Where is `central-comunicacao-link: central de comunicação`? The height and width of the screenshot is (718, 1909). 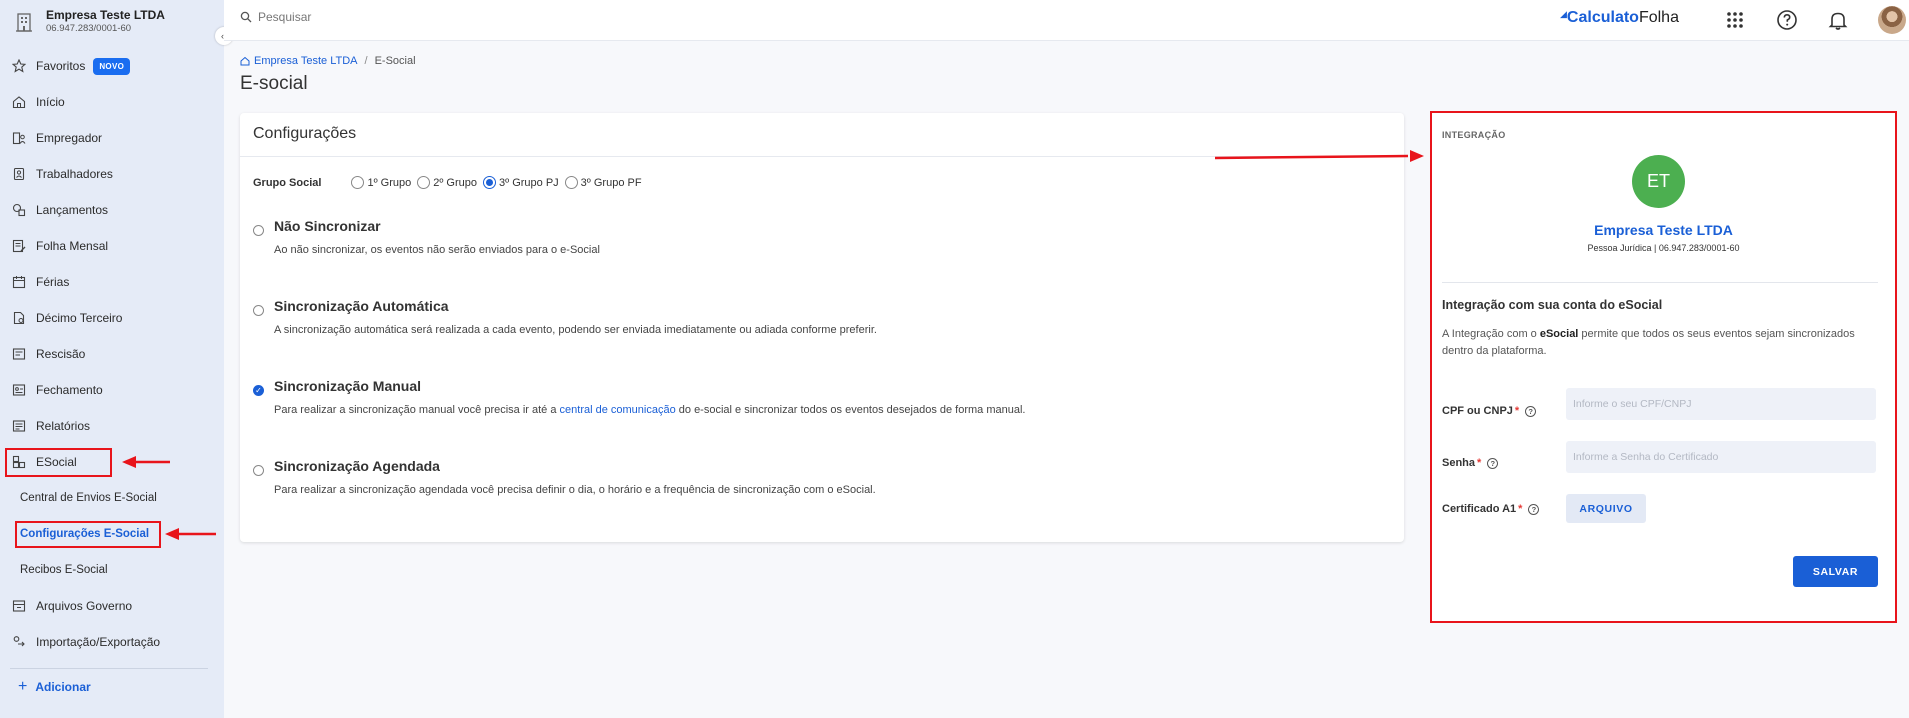
central-comunicacao-link: central de comunicação is located at coordinates (618, 410).